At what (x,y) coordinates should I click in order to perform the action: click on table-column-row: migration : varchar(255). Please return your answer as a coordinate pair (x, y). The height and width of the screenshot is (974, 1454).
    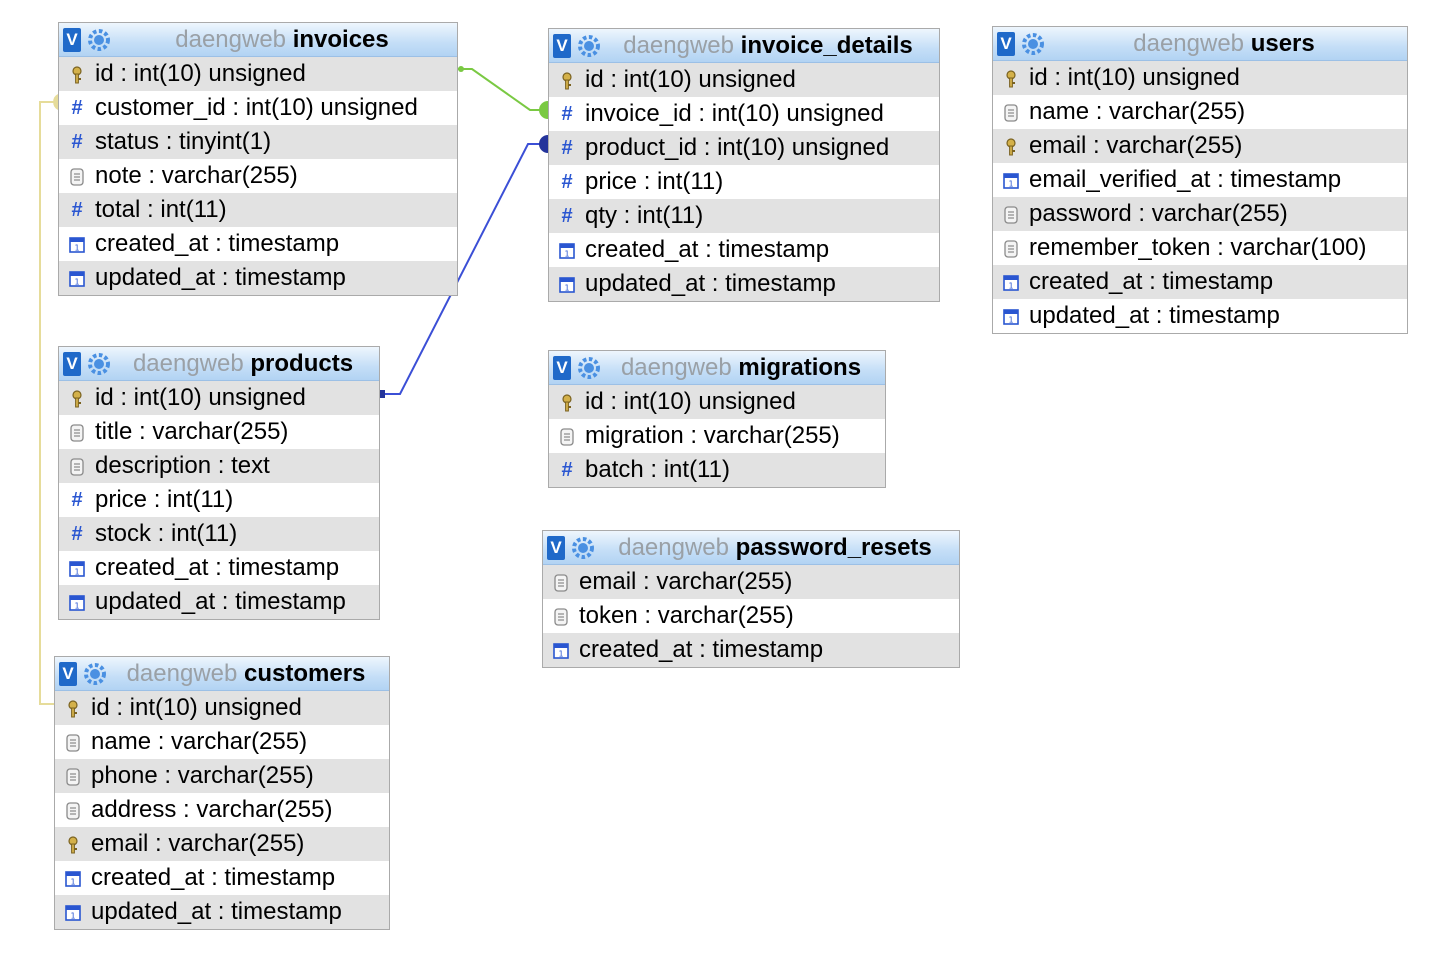
    Looking at the image, I should click on (717, 436).